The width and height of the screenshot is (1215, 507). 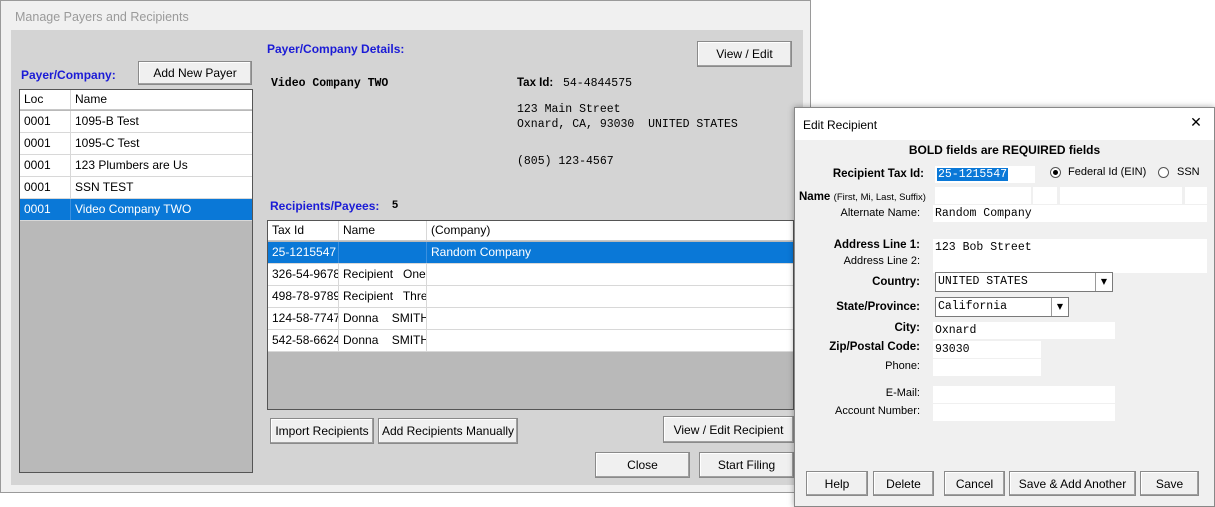 What do you see at coordinates (880, 213) in the screenshot?
I see `alternate-name-label: Alternate Name:` at bounding box center [880, 213].